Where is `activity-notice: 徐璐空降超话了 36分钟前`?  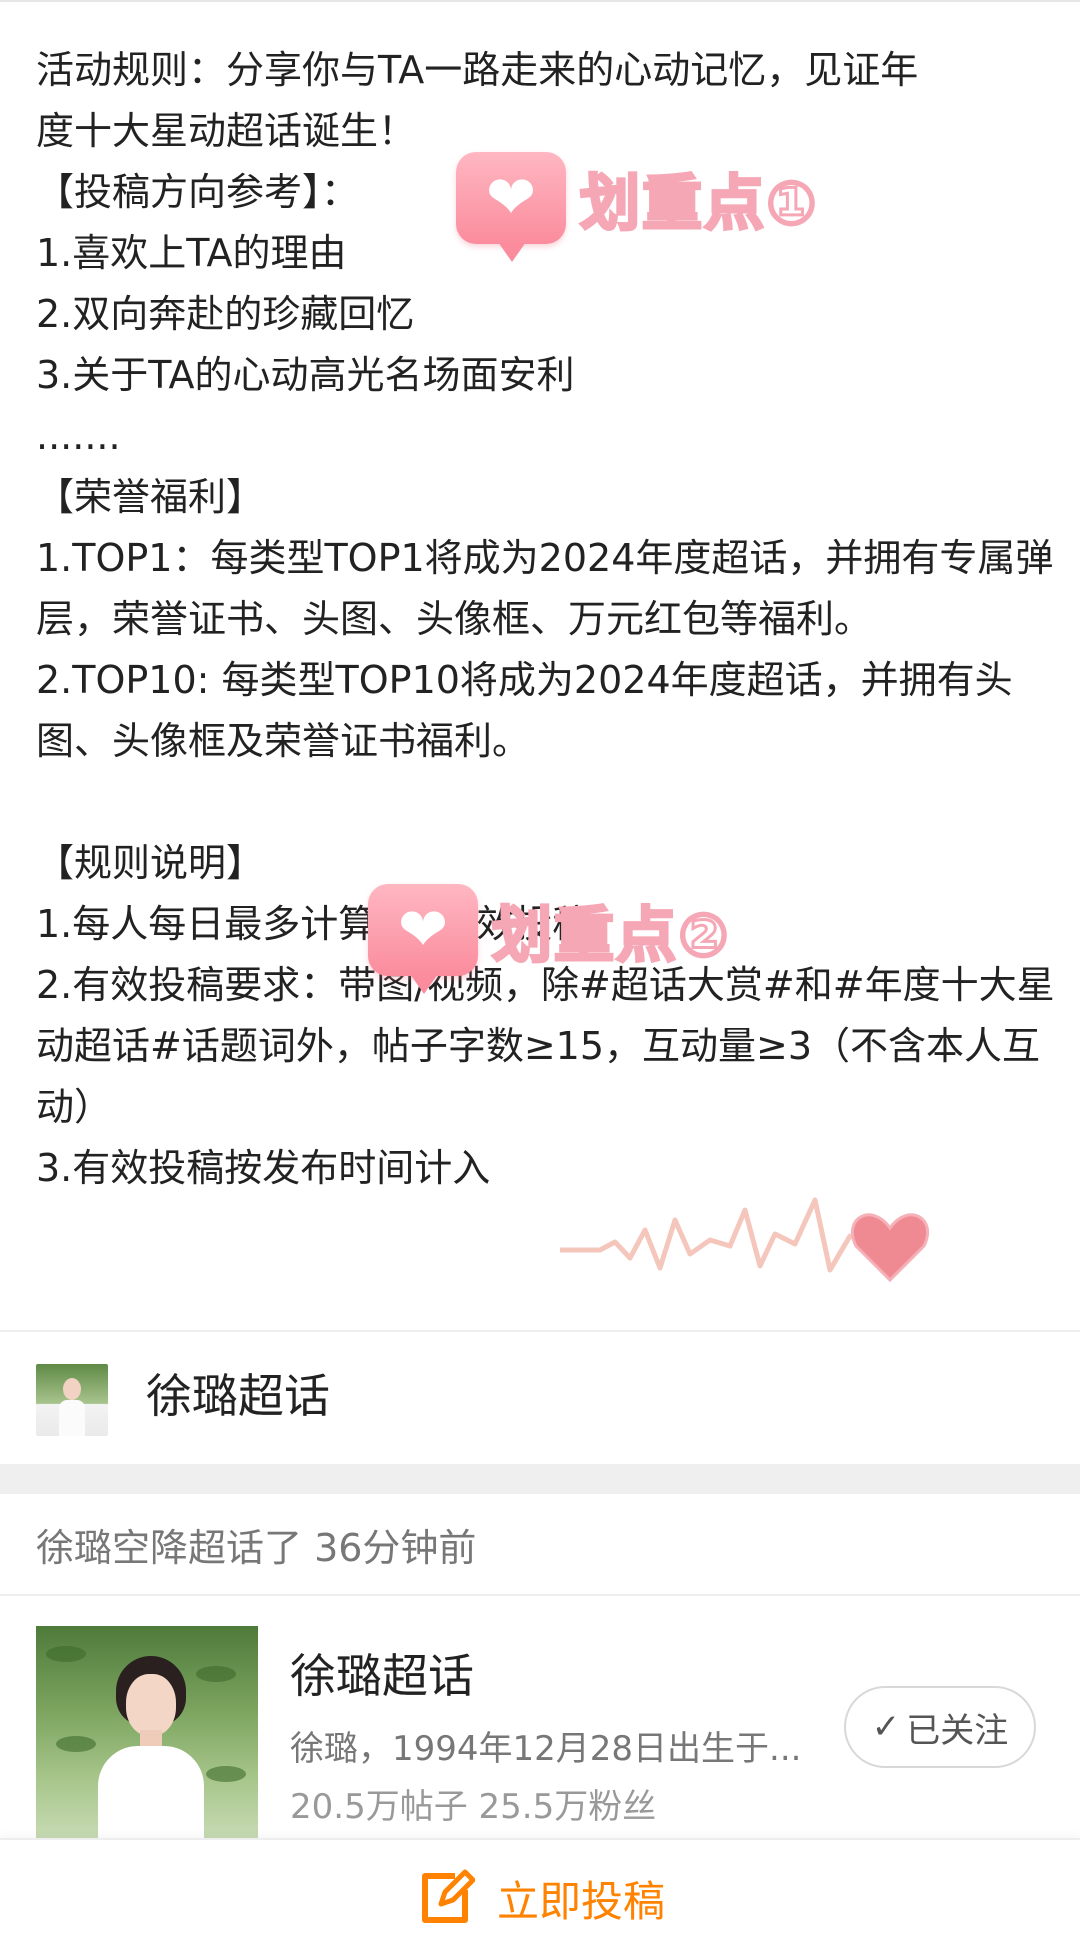 activity-notice: 徐璐空降超话了 36分钟前 is located at coordinates (256, 1548).